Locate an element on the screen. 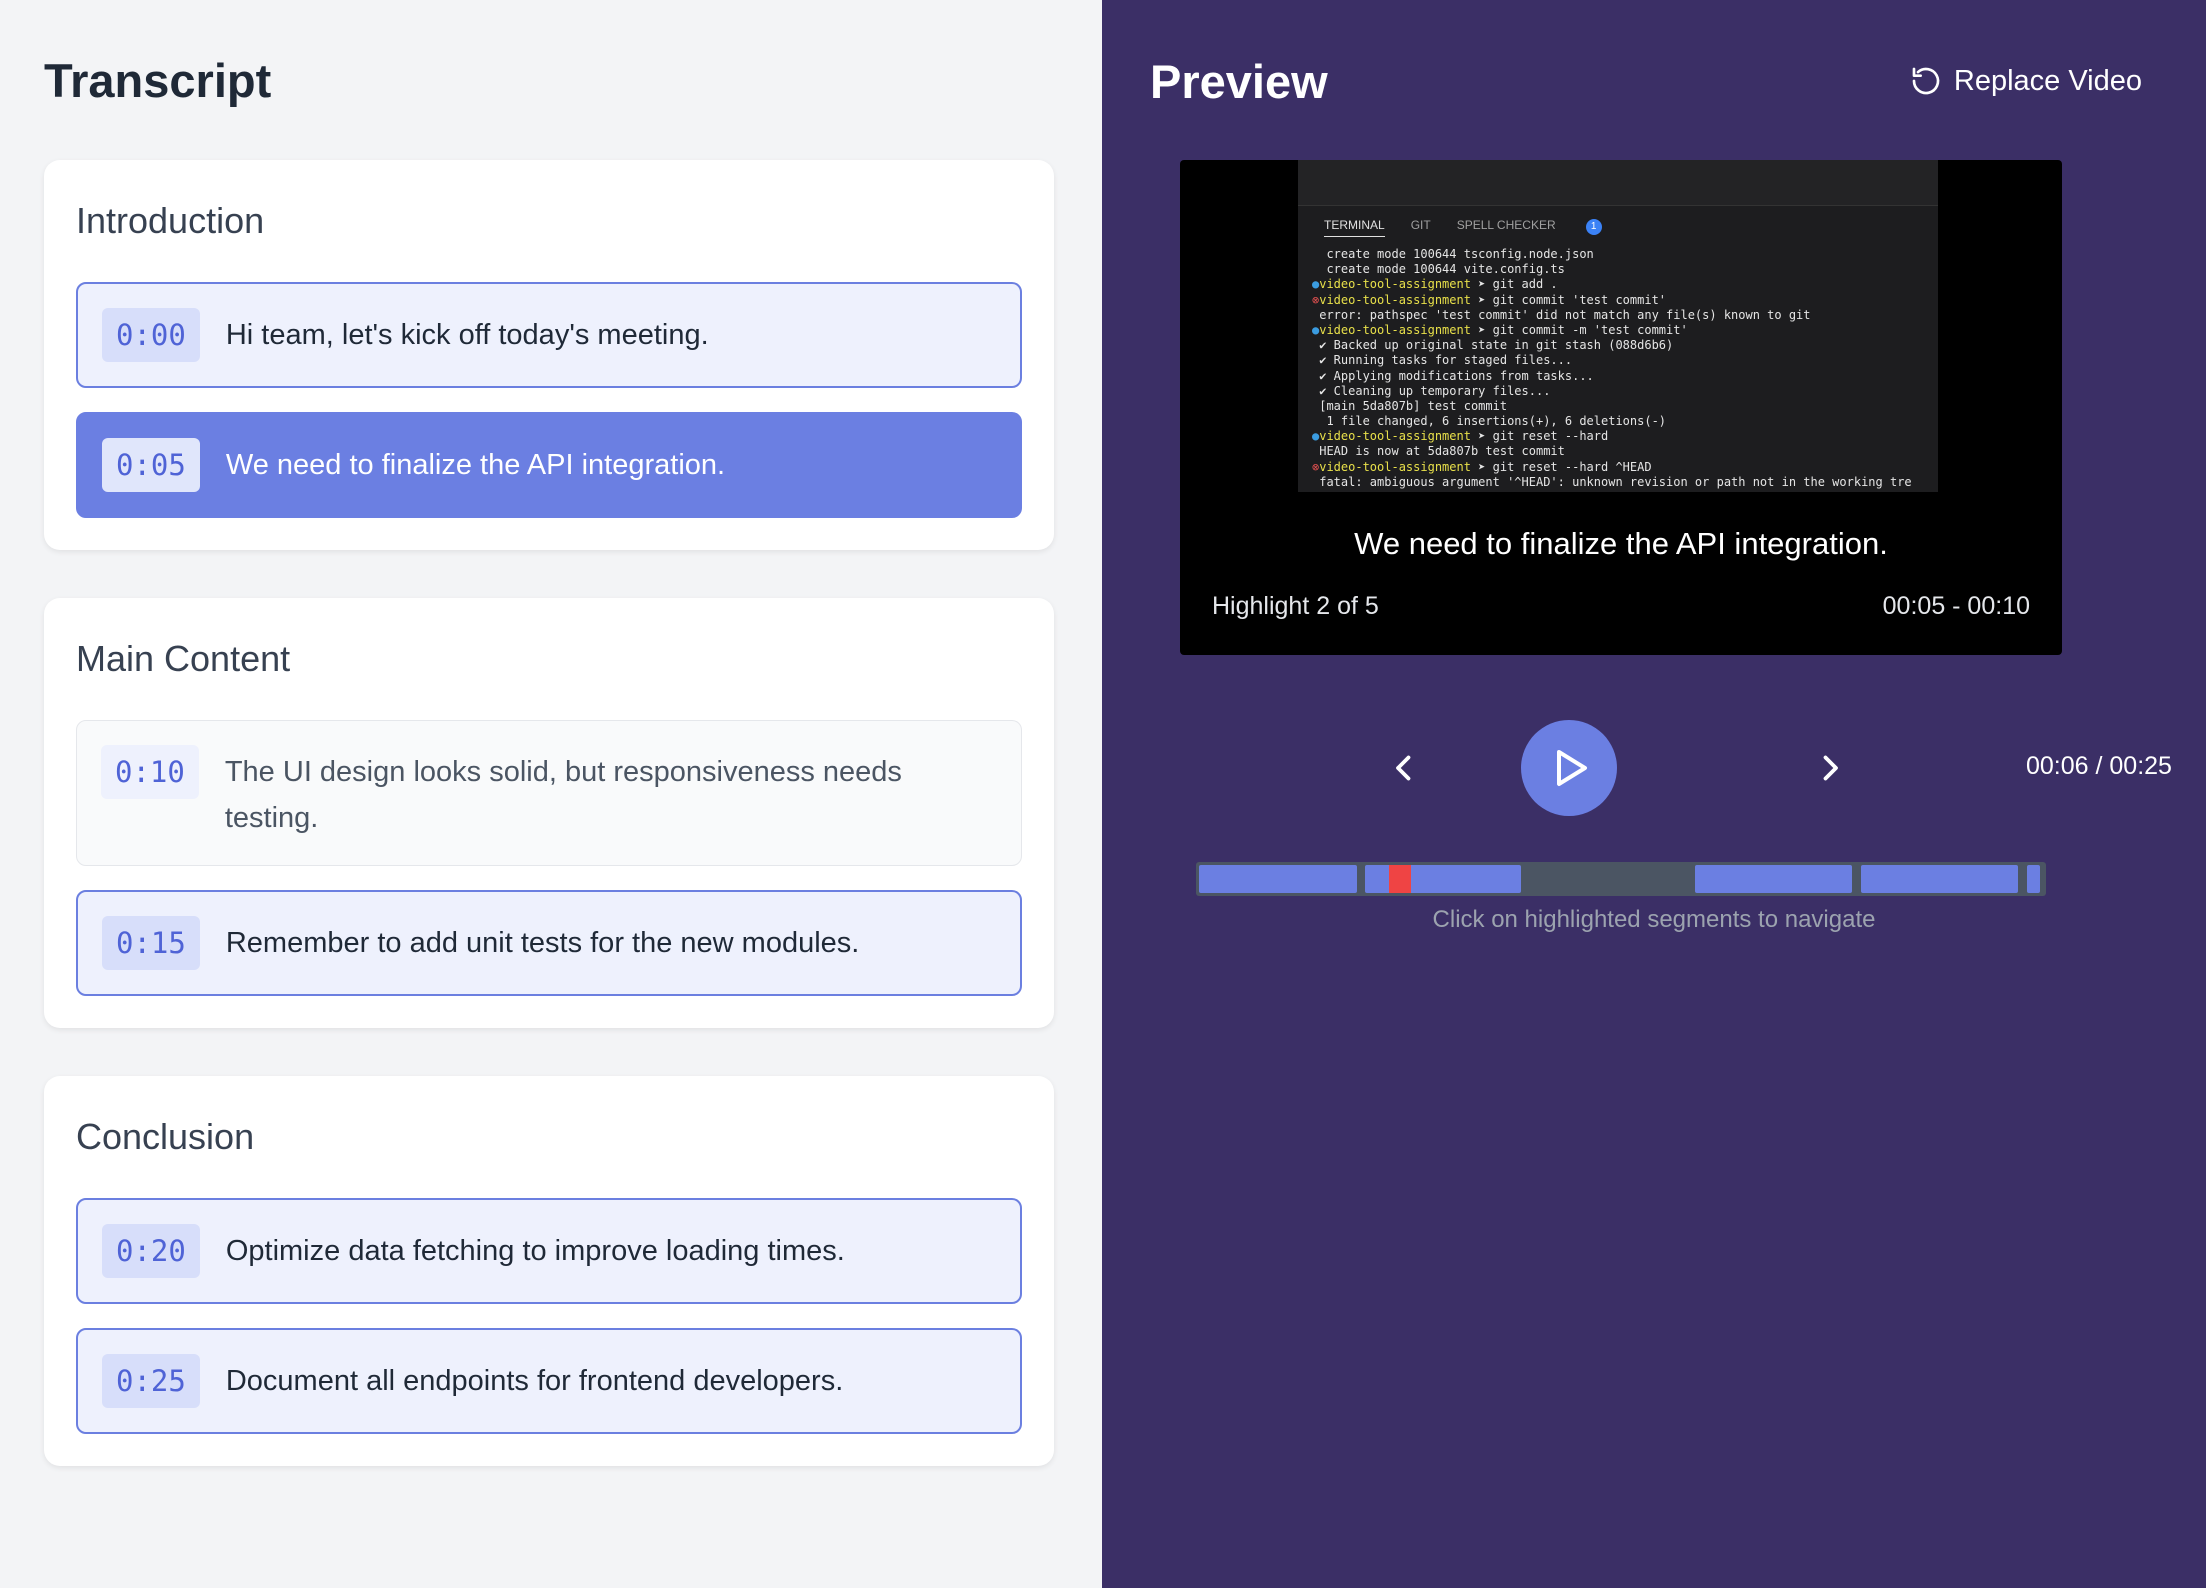  terminal-line-text: ➤ git reset --hard ^HEAD is located at coordinates (1561, 466).